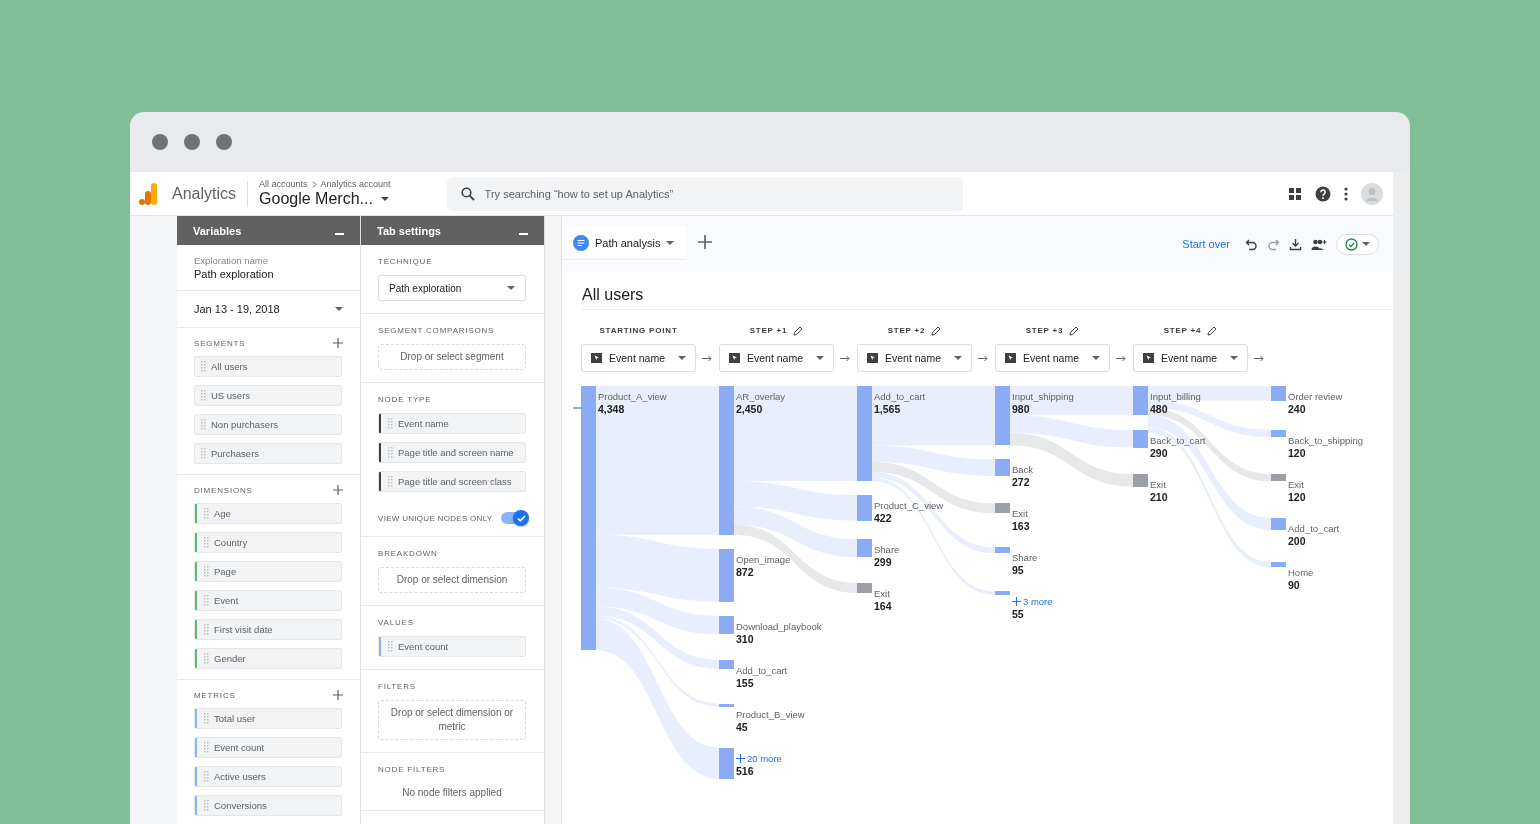 The height and width of the screenshot is (824, 1540). What do you see at coordinates (268, 274) in the screenshot?
I see `exploration-name: Path exploration` at bounding box center [268, 274].